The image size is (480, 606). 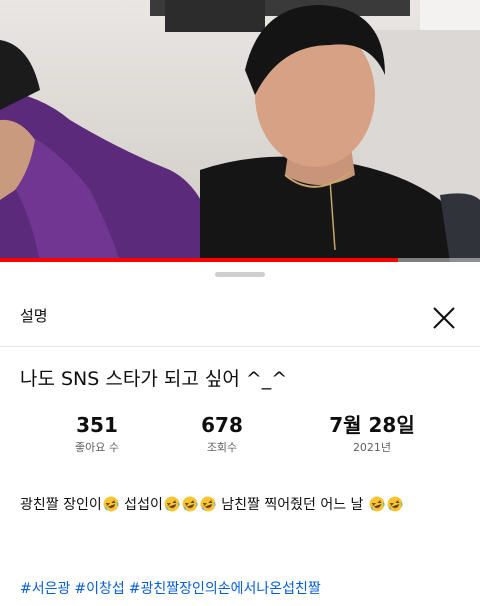 I want to click on description-part-3: 남친짤 찍어줬던 어느 날, so click(x=292, y=505).